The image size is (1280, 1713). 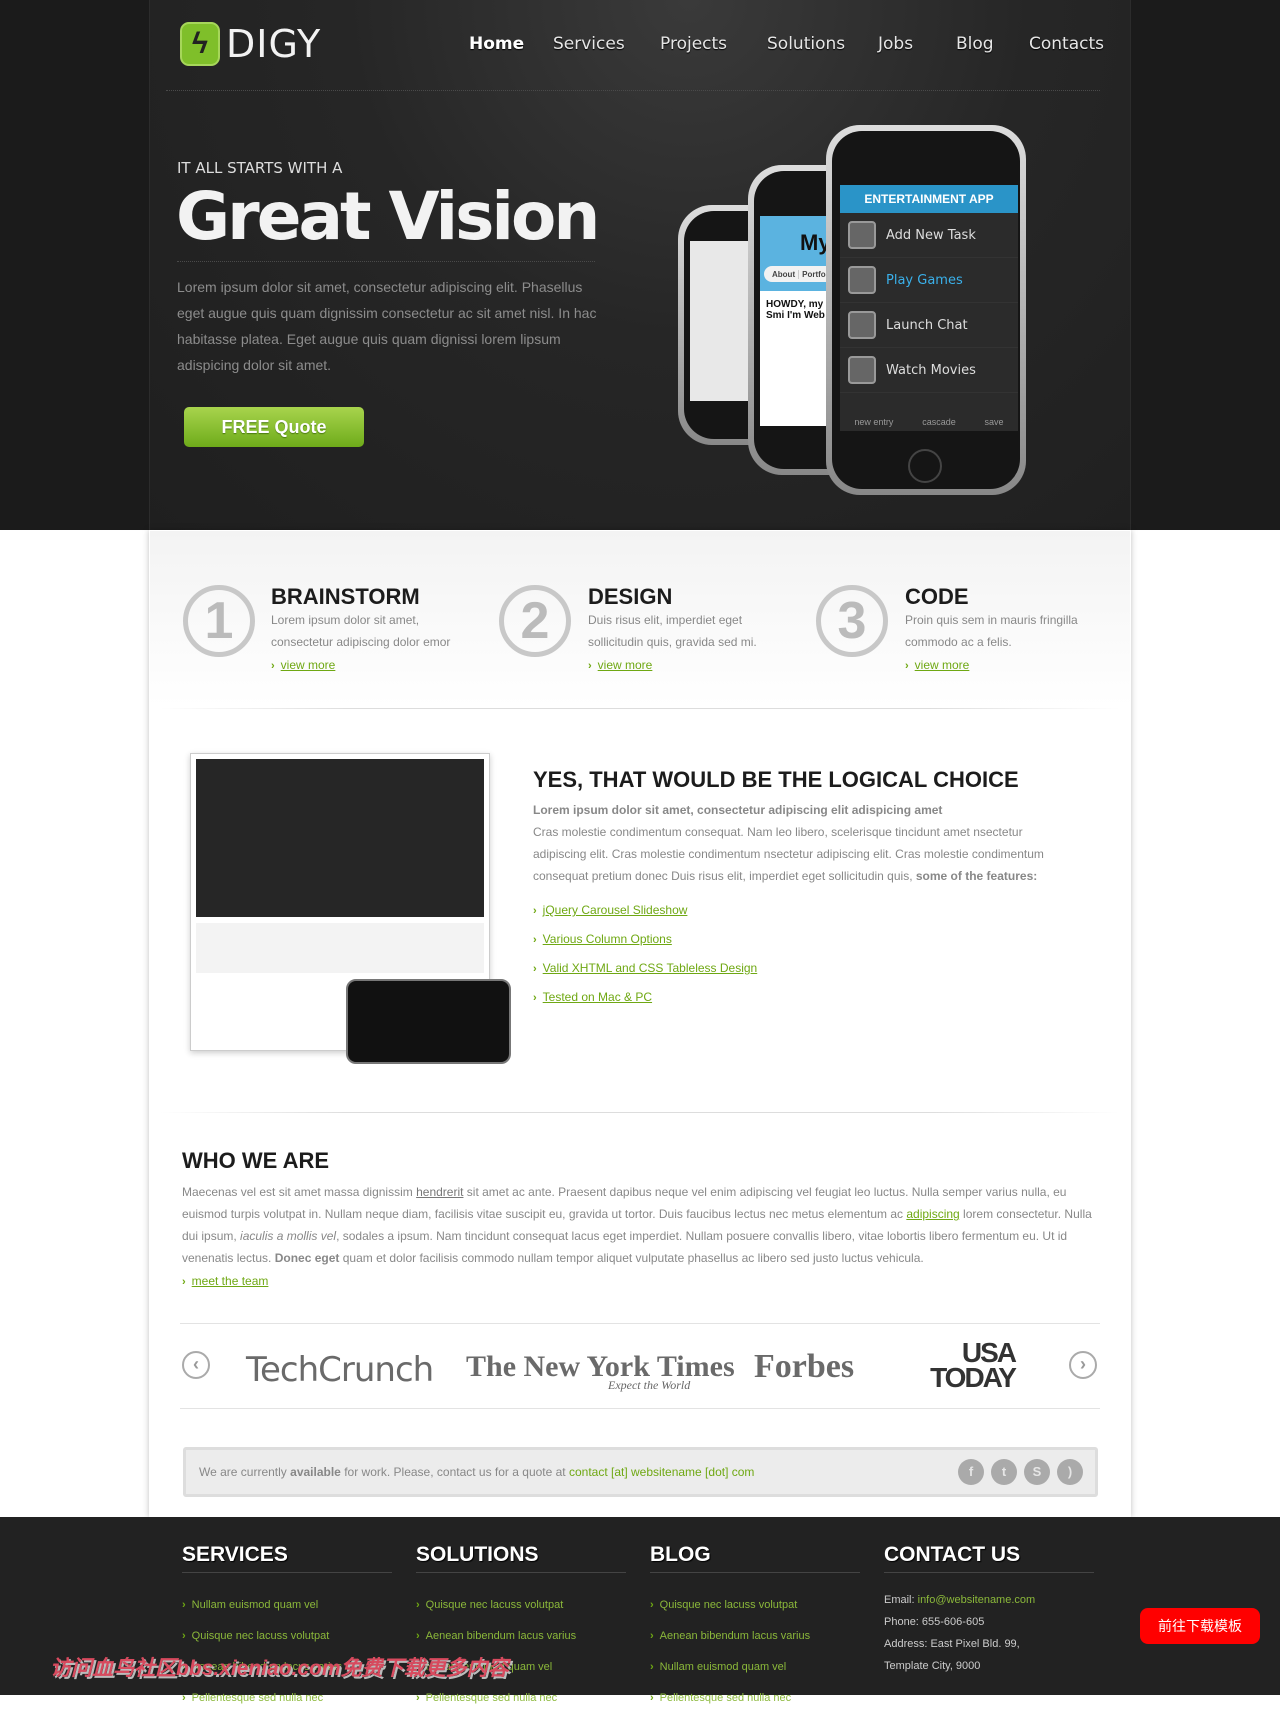 I want to click on footer-address: Template City, 9000, so click(x=932, y=1666).